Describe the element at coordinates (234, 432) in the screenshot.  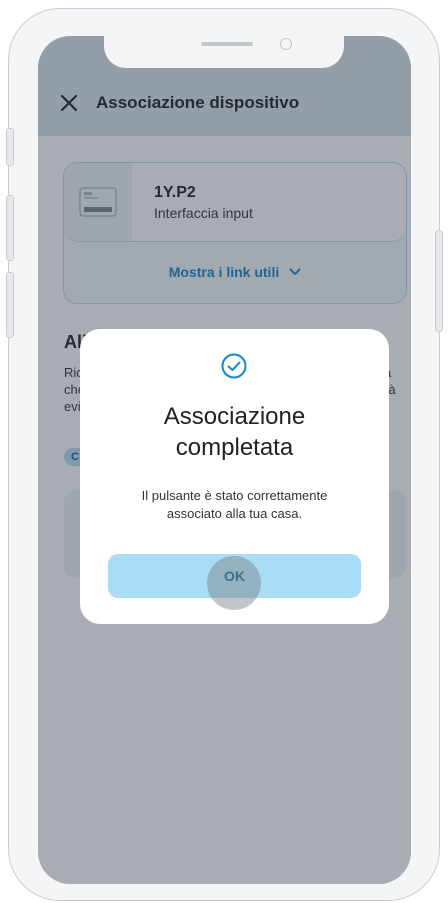
I see `dialog-title: Associazione completata` at that location.